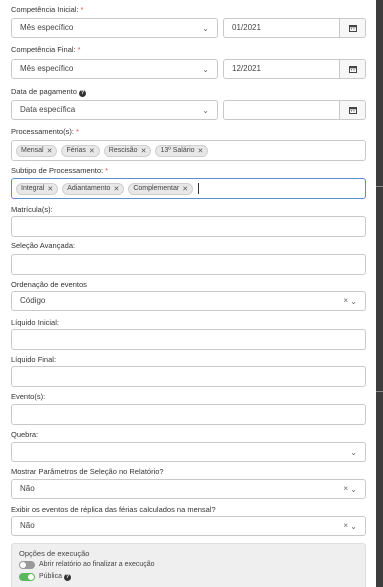 This screenshot has width=383, height=587. I want to click on processamentos-multiselect: Mensal ✕ Férias ✕ Rescisão ✕ 13º Salário ✕, so click(188, 150).